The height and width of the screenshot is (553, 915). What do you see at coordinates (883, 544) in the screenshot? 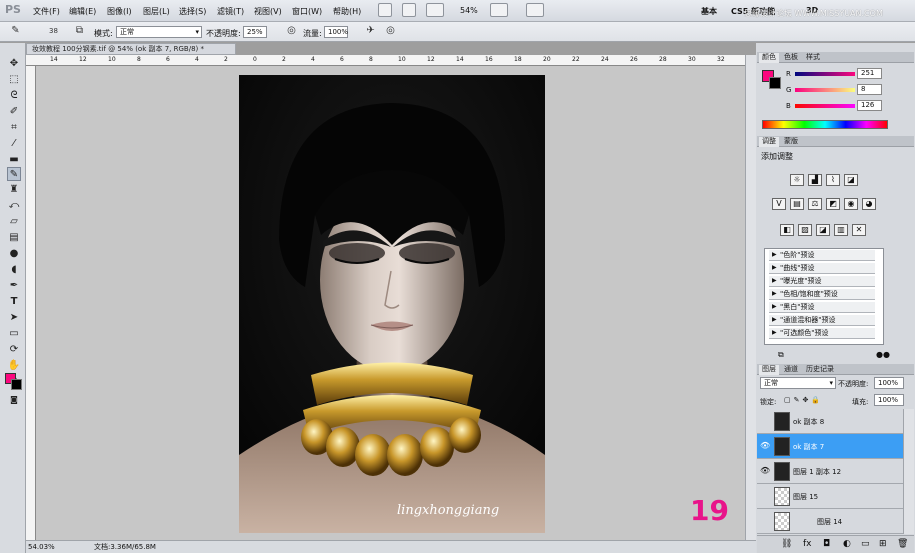
I see `new-layer-icon: ⊞` at bounding box center [883, 544].